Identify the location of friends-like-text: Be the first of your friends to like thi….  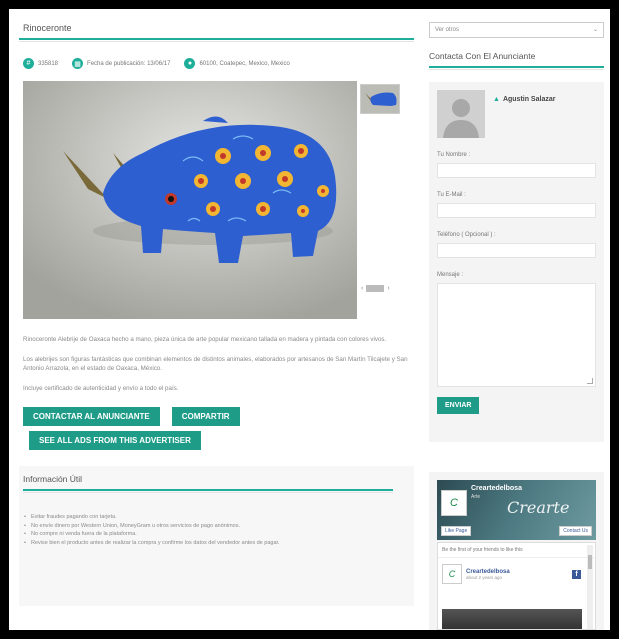
(516, 550).